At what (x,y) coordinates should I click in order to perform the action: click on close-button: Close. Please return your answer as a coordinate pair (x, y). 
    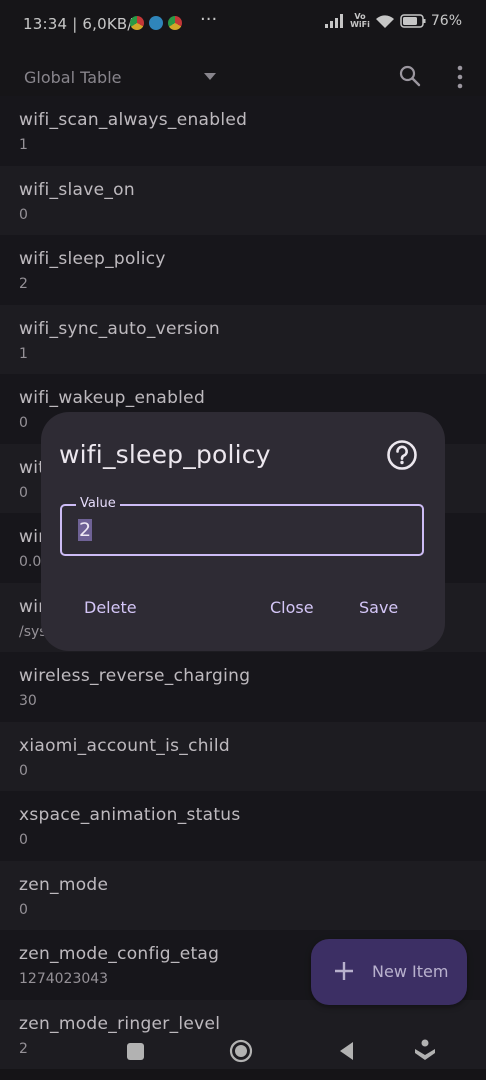
    Looking at the image, I should click on (292, 607).